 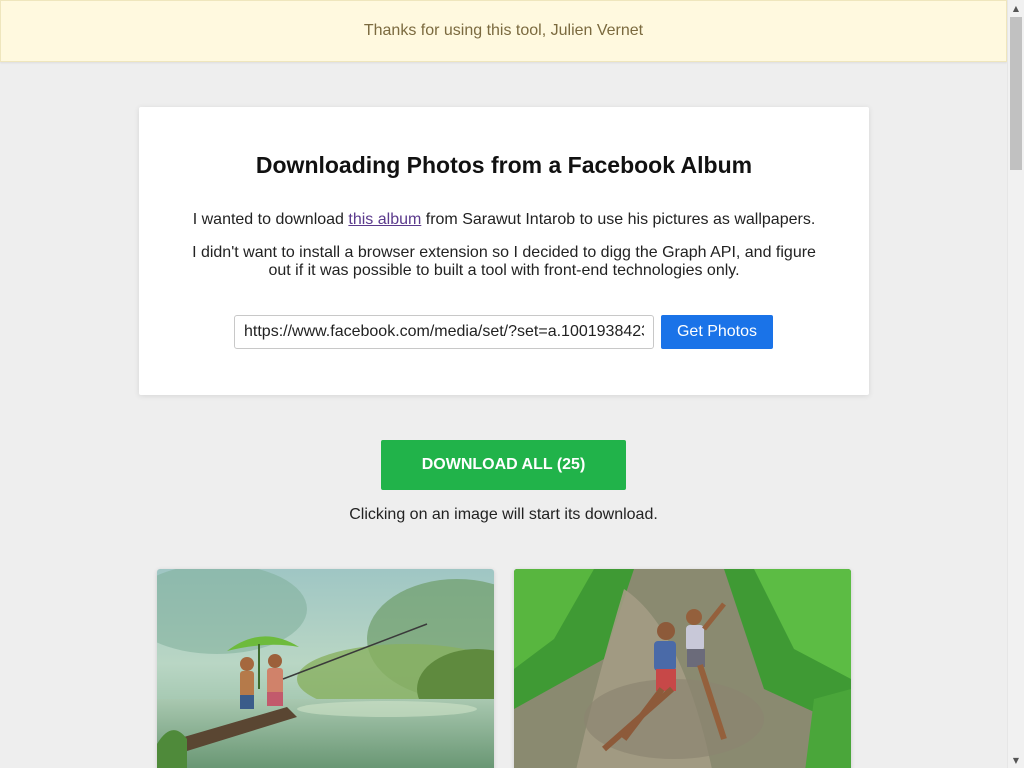 I want to click on intro-text-before: I wanted to download, so click(x=270, y=219).